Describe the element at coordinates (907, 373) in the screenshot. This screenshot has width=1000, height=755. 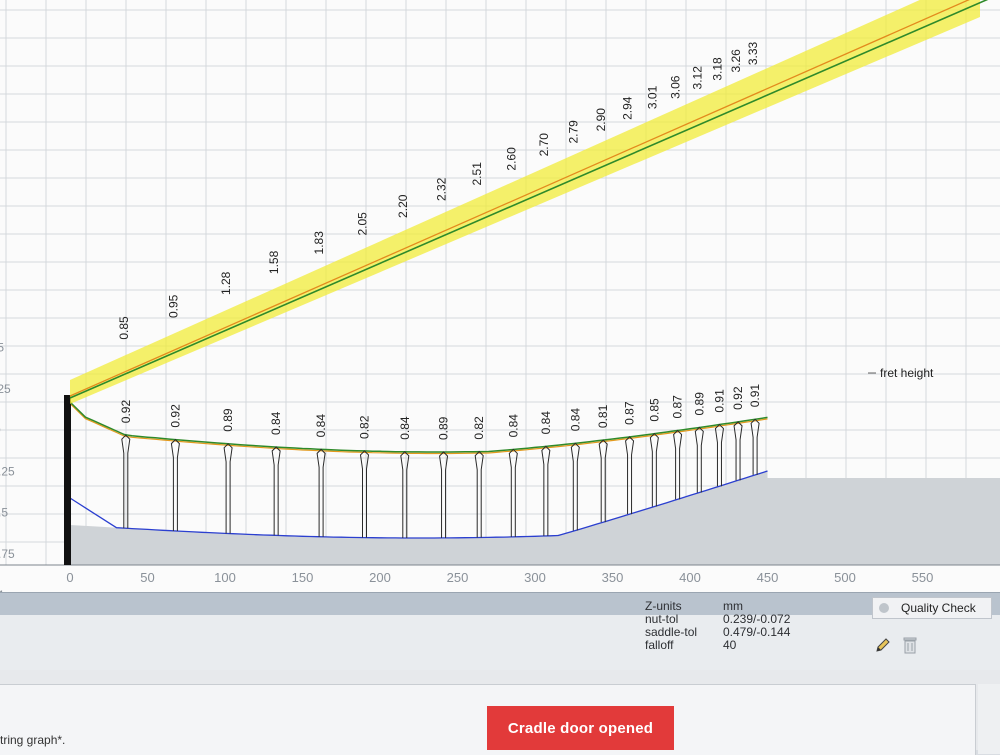
I see `fret-height-legend-label: fret height` at that location.